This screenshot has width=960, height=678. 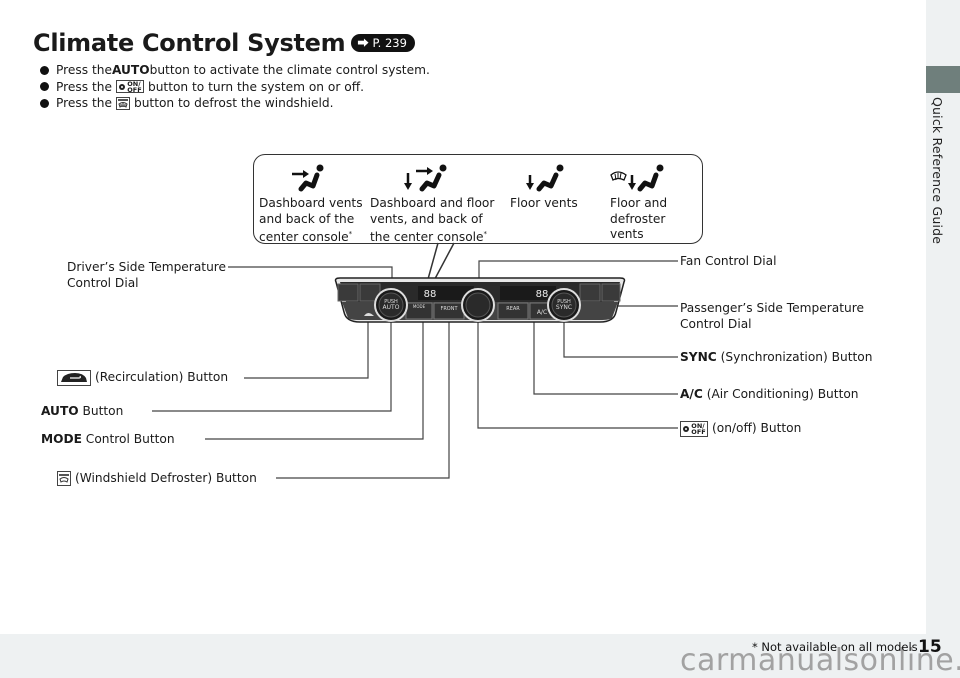 What do you see at coordinates (64, 478) in the screenshot?
I see `front-defroster-icon` at bounding box center [64, 478].